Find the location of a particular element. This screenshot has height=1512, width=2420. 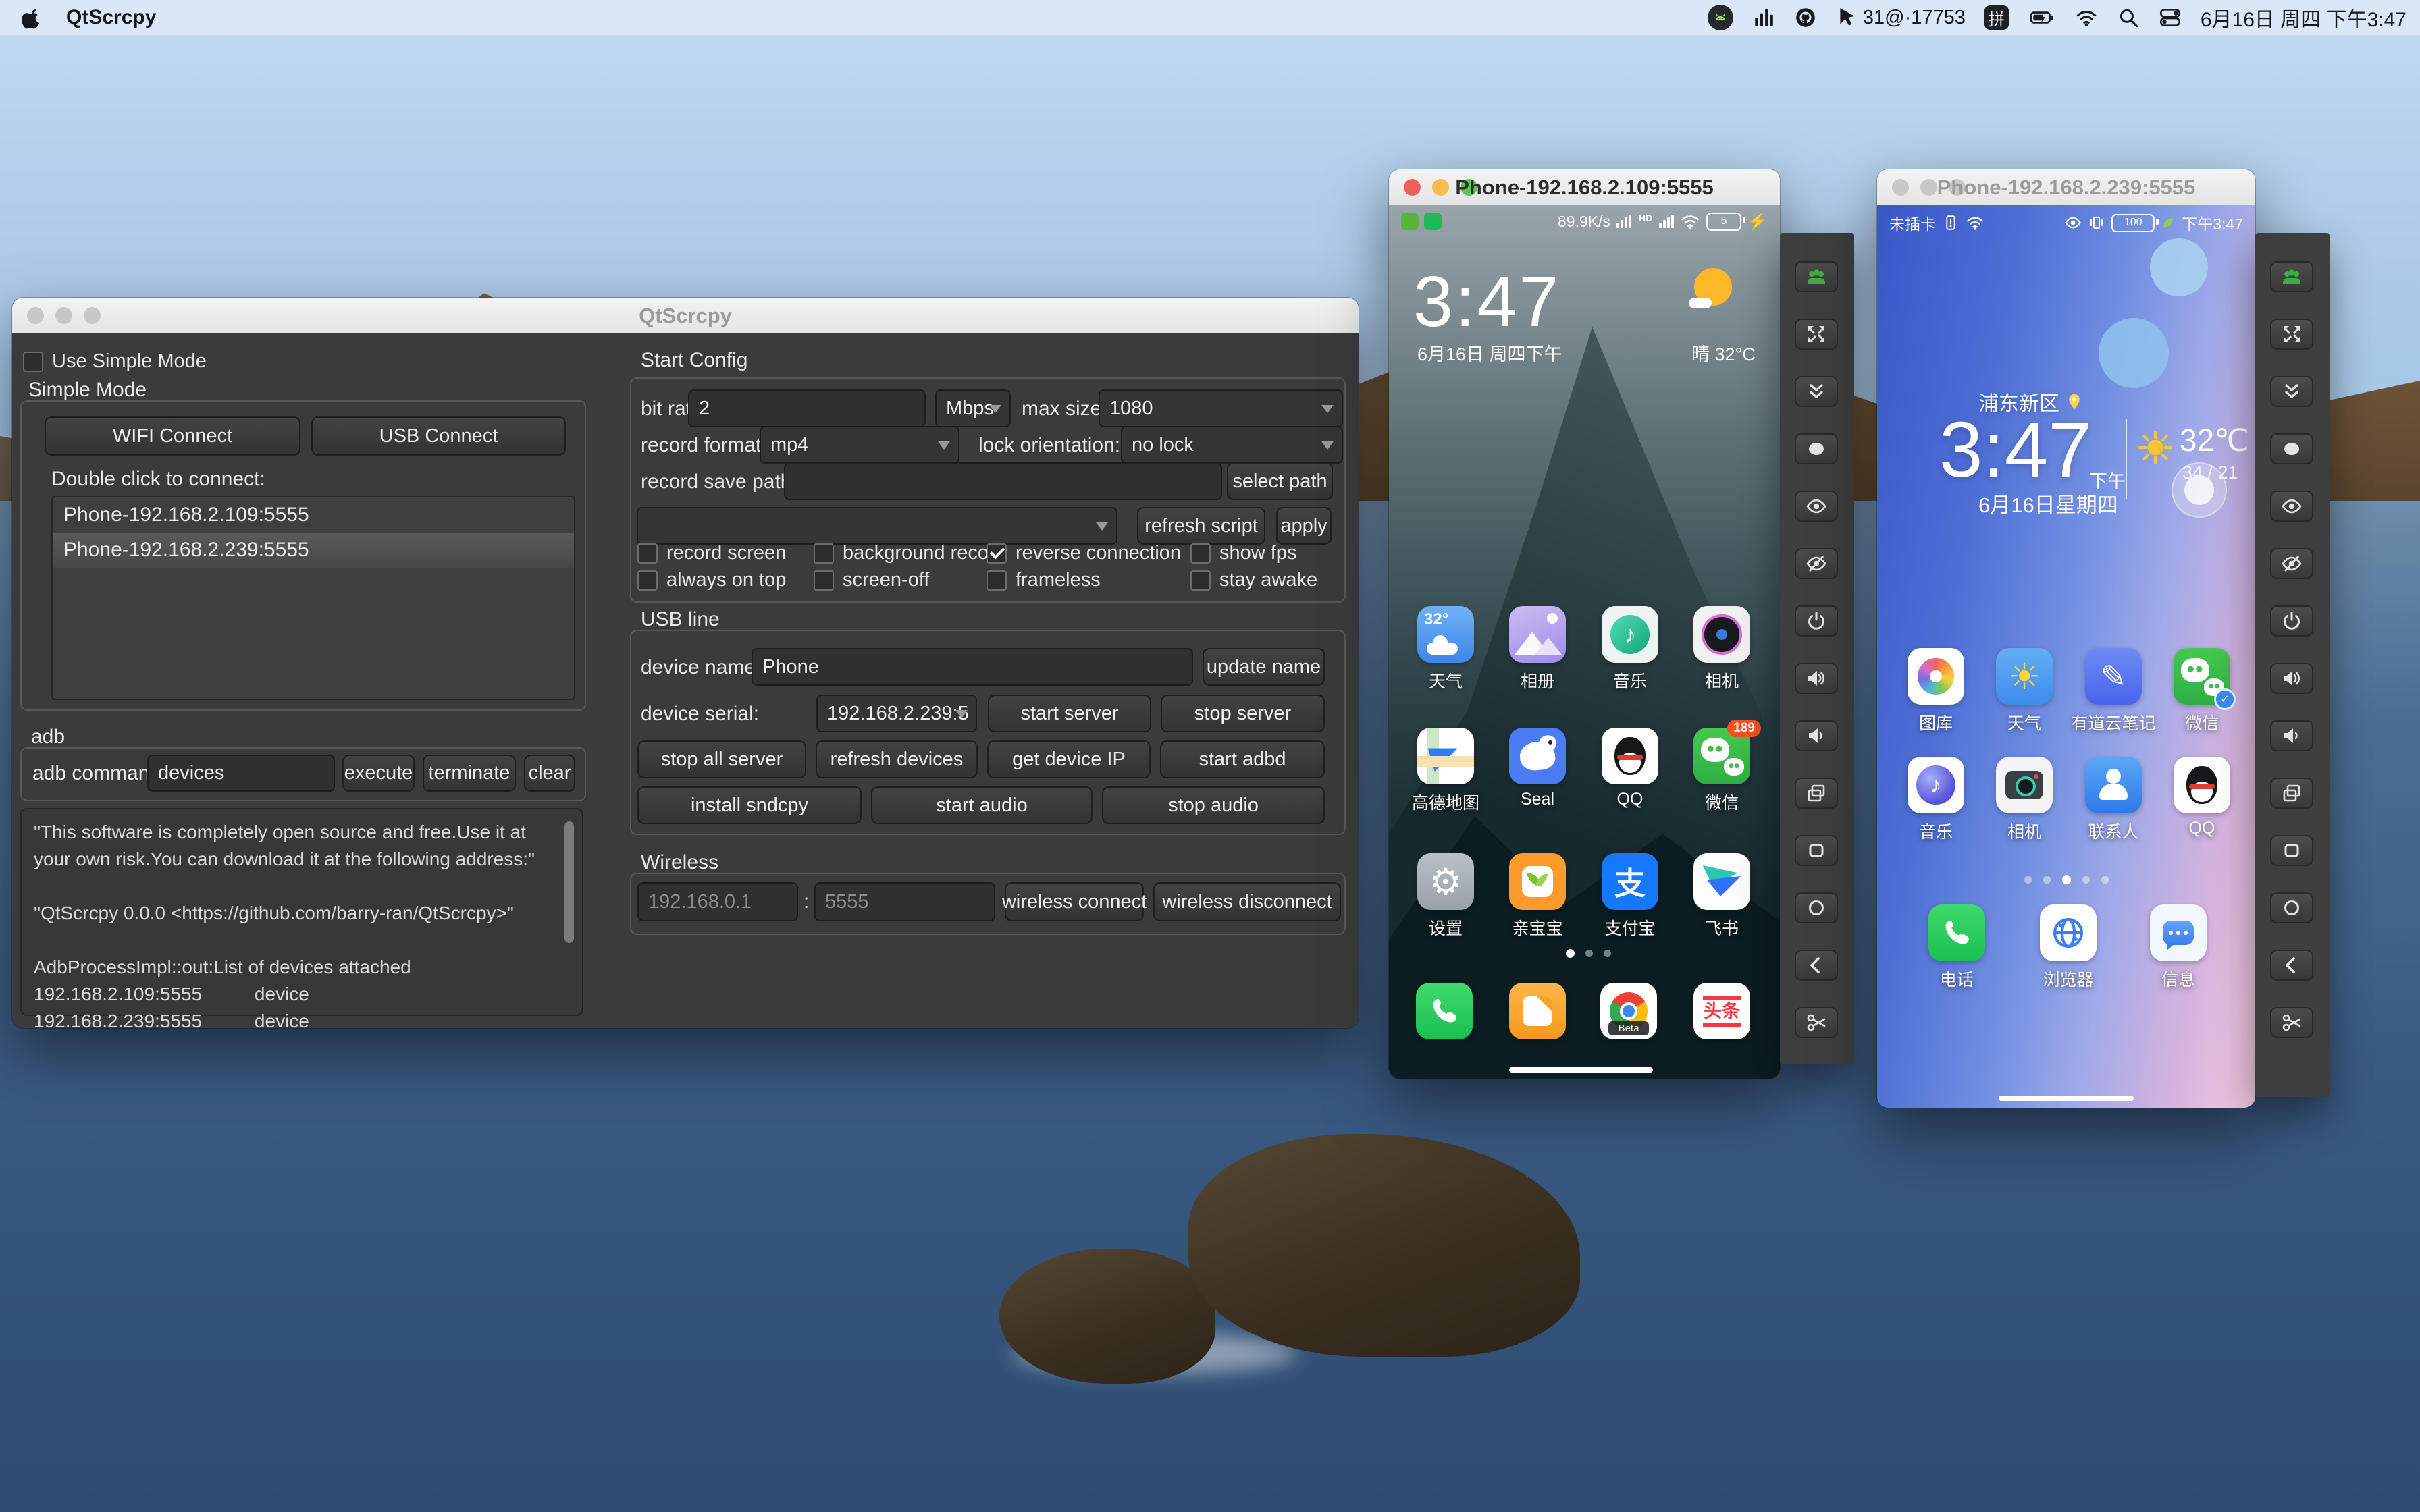

menubar-app-name: QtScrcpy is located at coordinates (111, 17).